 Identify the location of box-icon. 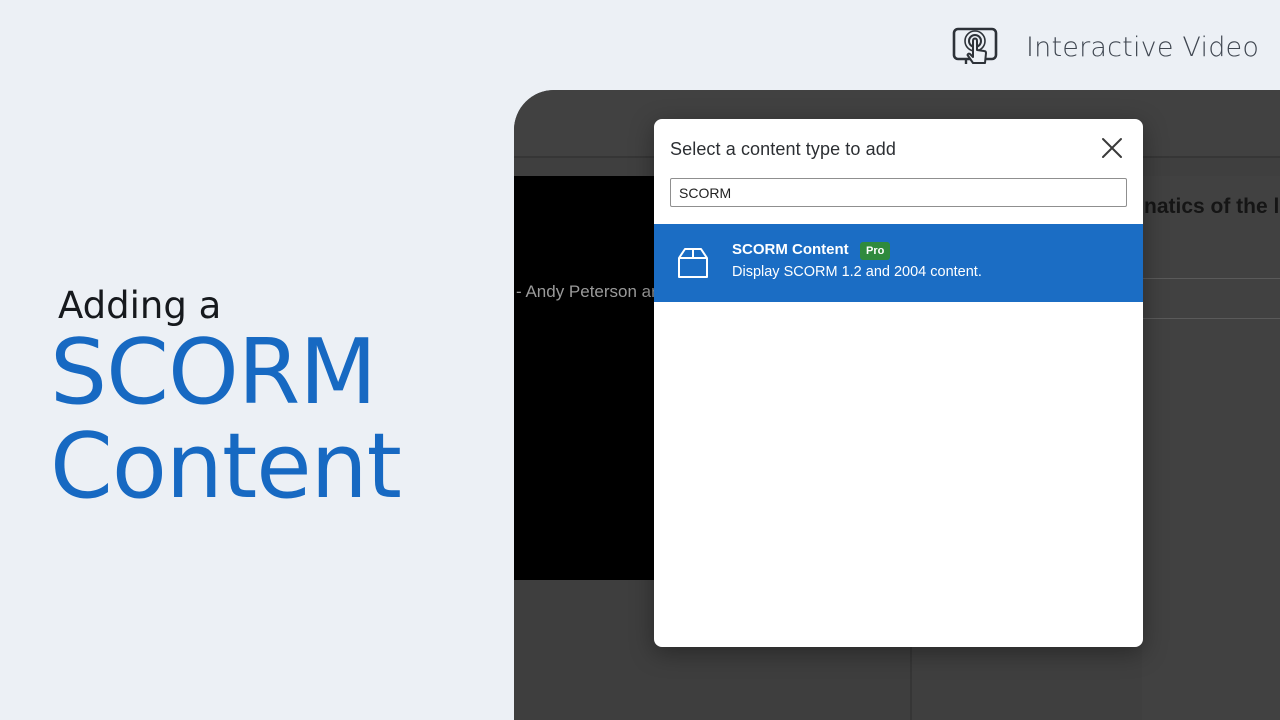
(693, 263).